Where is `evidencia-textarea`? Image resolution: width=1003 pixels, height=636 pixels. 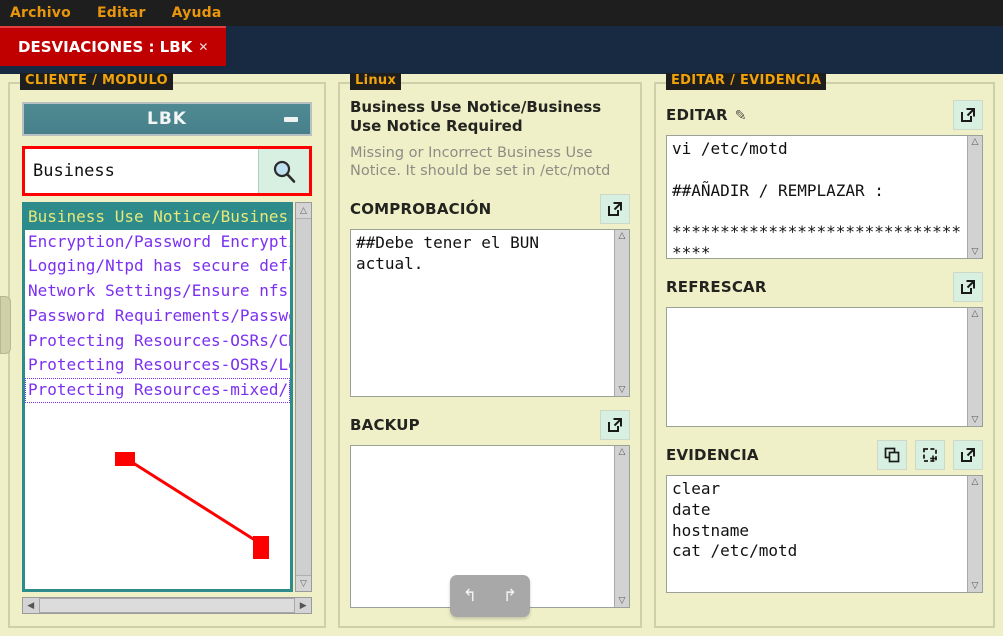 evidencia-textarea is located at coordinates (817, 534).